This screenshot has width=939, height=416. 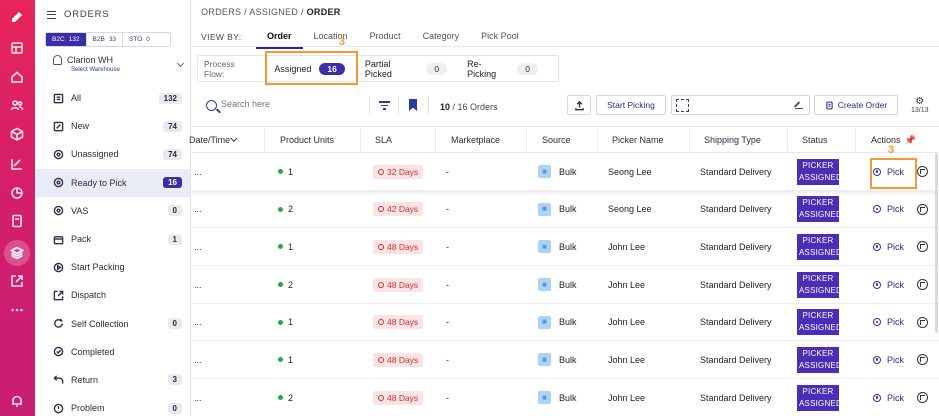 What do you see at coordinates (17, 401) in the screenshot?
I see `notification-bell-icon` at bounding box center [17, 401].